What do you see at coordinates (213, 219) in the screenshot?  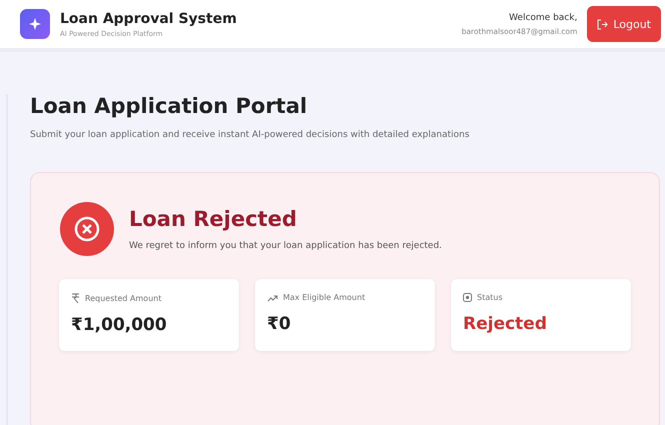 I see `result-title: Loan Rejected` at bounding box center [213, 219].